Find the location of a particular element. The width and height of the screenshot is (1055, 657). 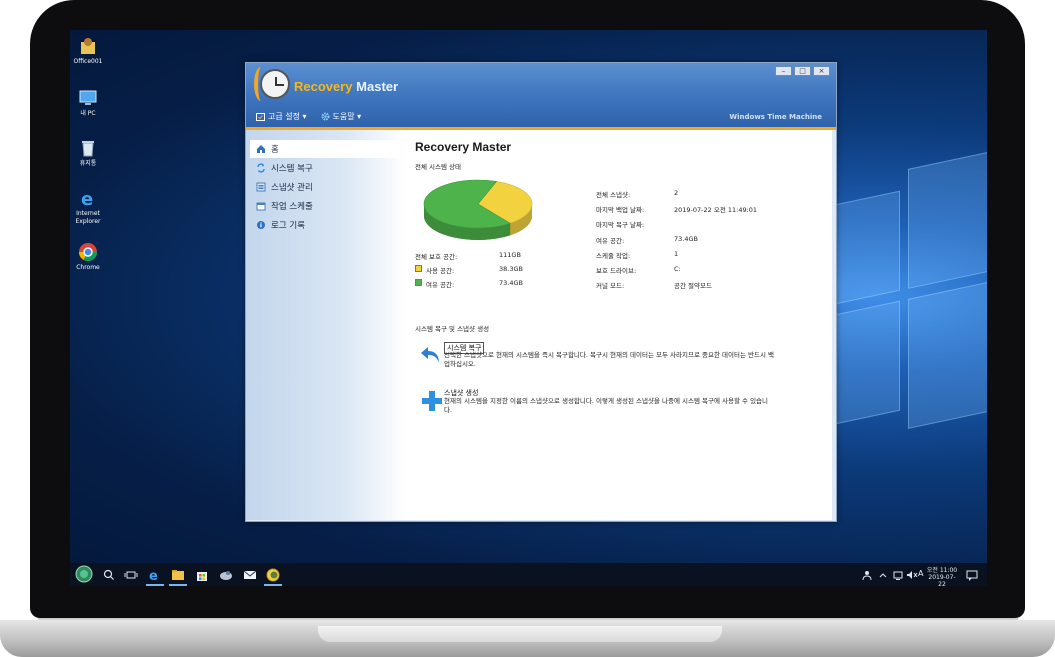

actions-section-label: 시스템 복구 및 스냅샷 생성 is located at coordinates (452, 329).